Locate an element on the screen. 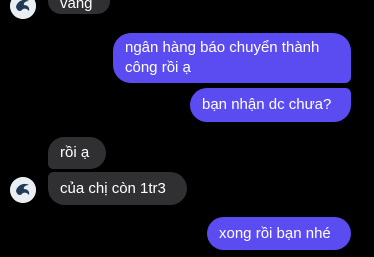 Image resolution: width=374 pixels, height=257 pixels. incoming-message: của chị còn 1tr3 is located at coordinates (117, 188).